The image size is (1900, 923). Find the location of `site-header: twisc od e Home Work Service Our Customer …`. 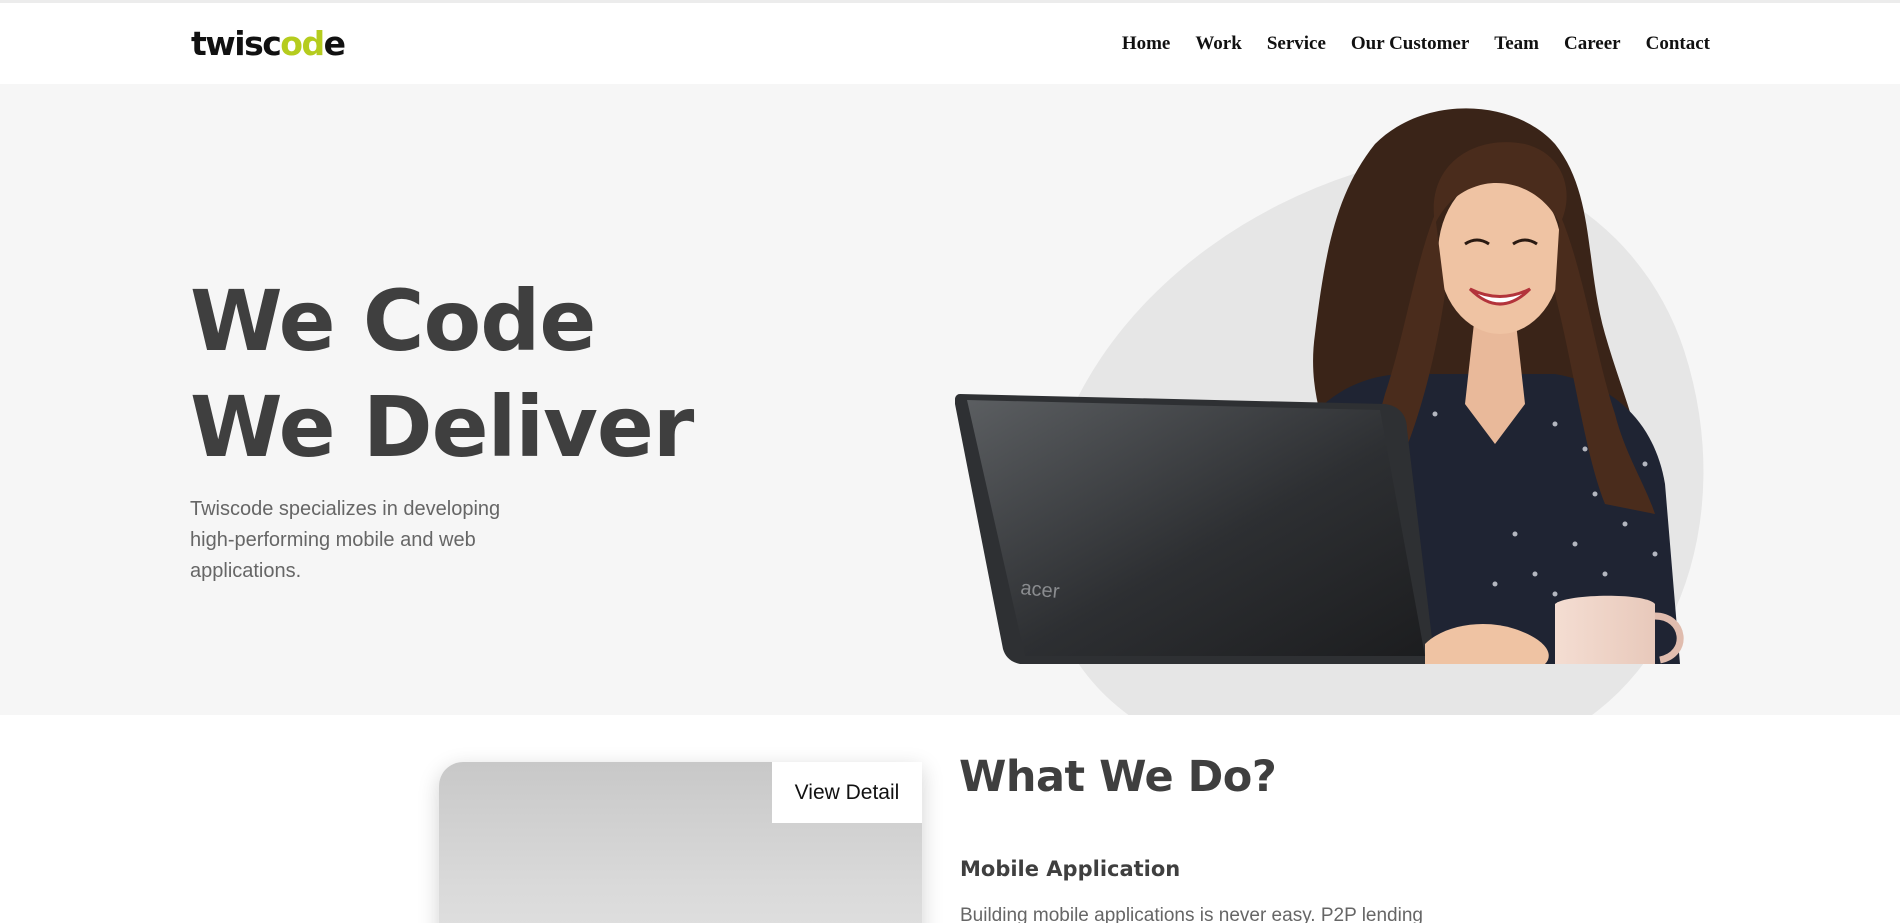

site-header: twisc od e Home Work Service Our Customer … is located at coordinates (950, 43).